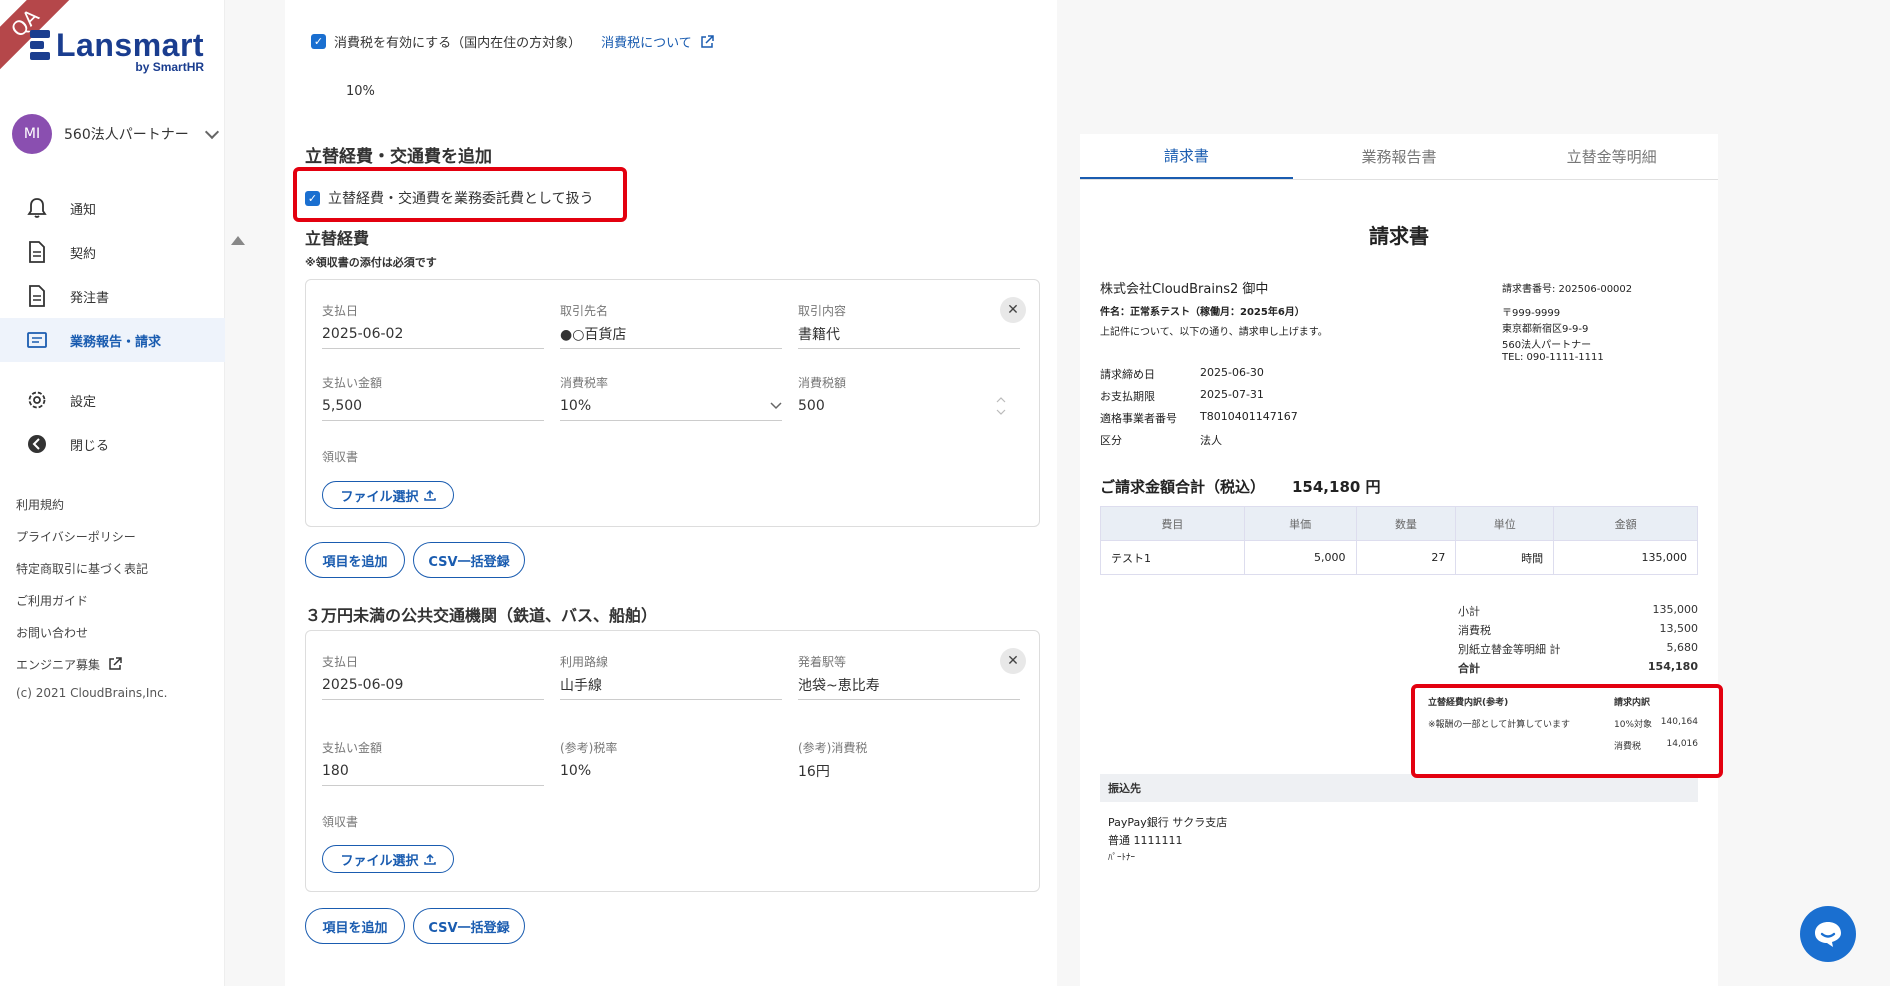  What do you see at coordinates (1625, 523) in the screenshot?
I see `table-header: 金額` at bounding box center [1625, 523].